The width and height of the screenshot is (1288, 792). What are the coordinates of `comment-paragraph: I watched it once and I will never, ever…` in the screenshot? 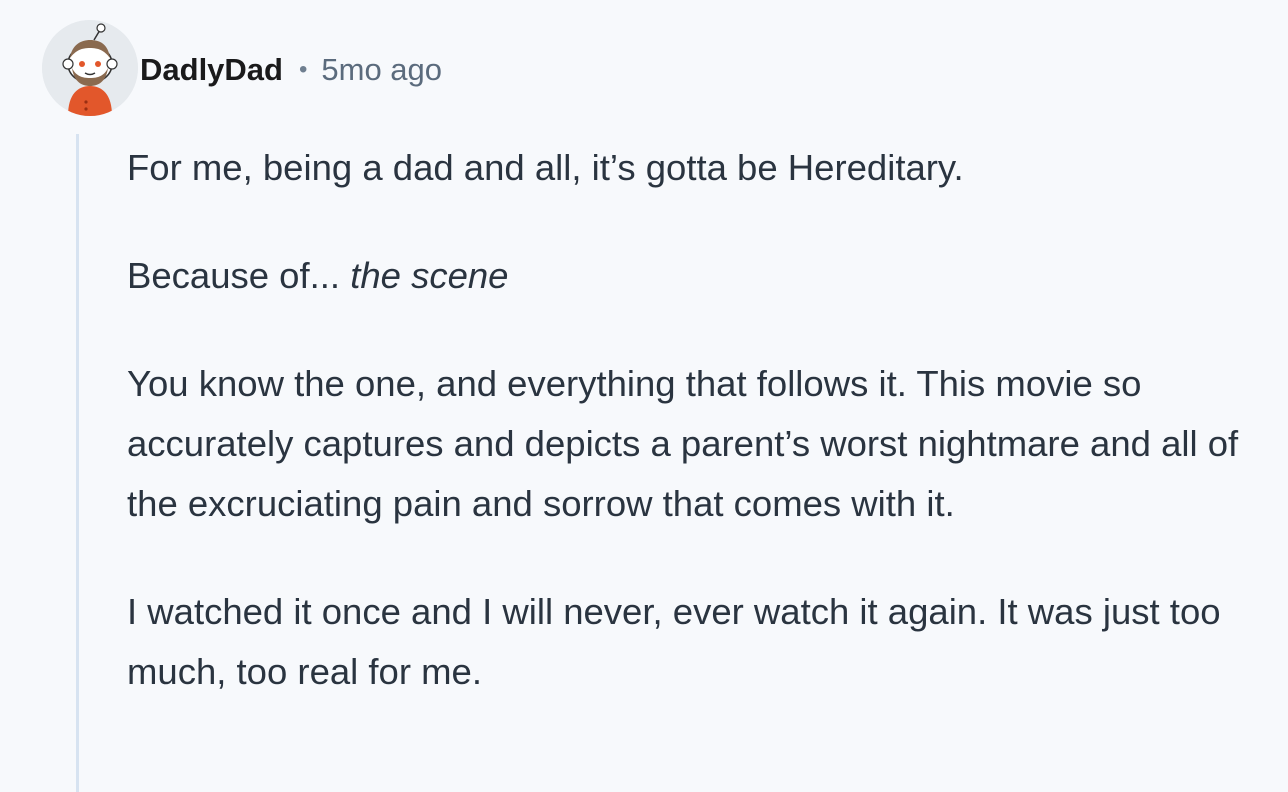 It's located at (674, 641).